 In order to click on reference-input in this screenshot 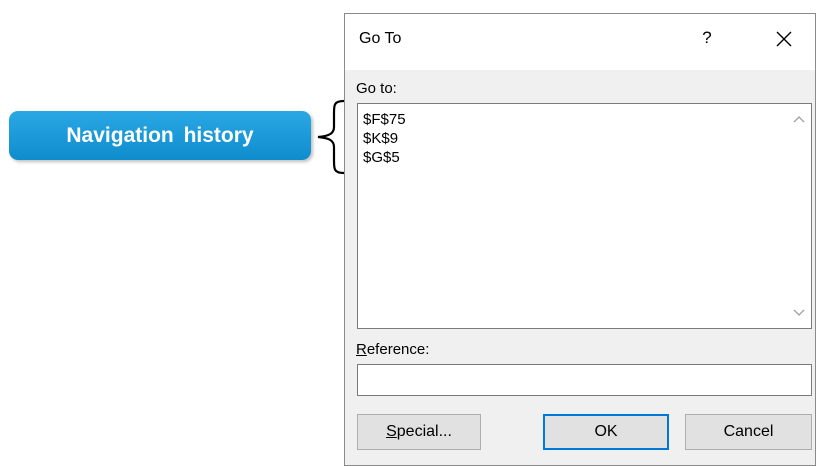, I will do `click(584, 380)`.